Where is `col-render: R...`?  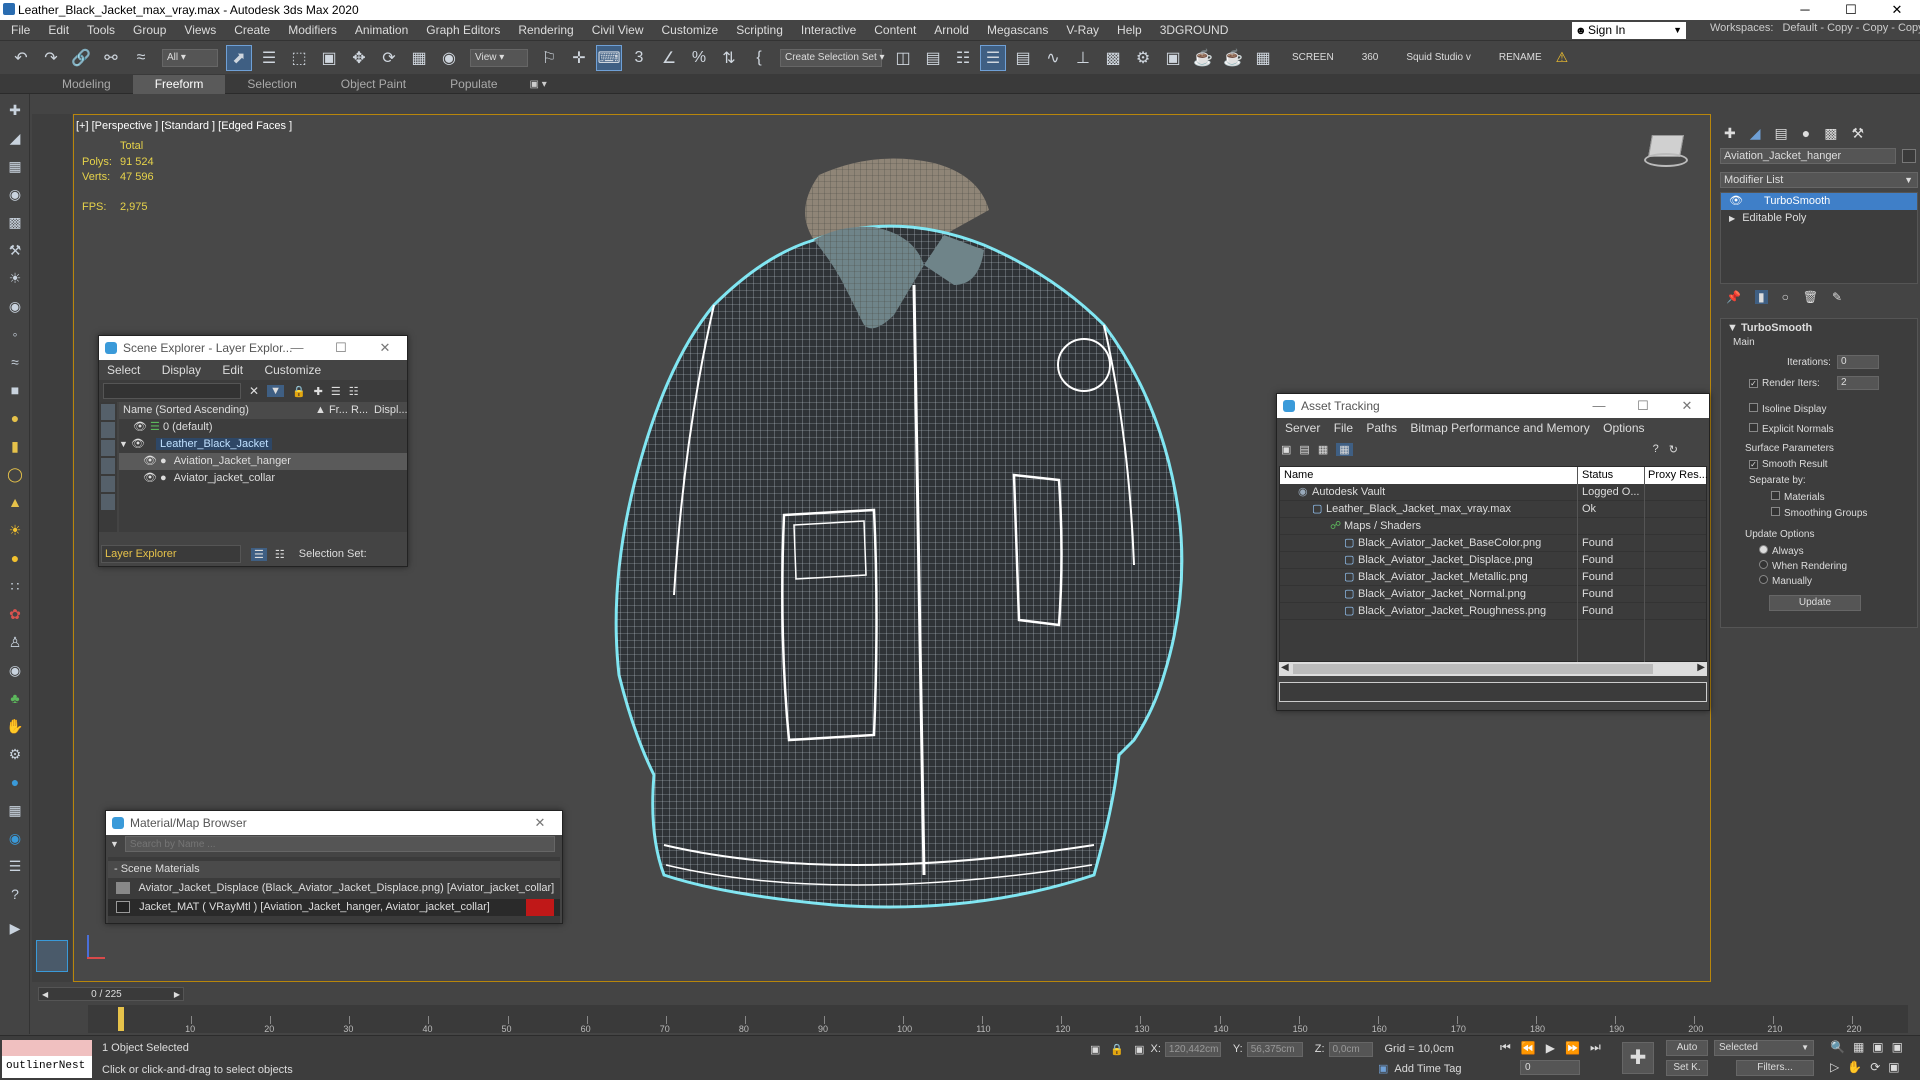 col-render: R... is located at coordinates (359, 410).